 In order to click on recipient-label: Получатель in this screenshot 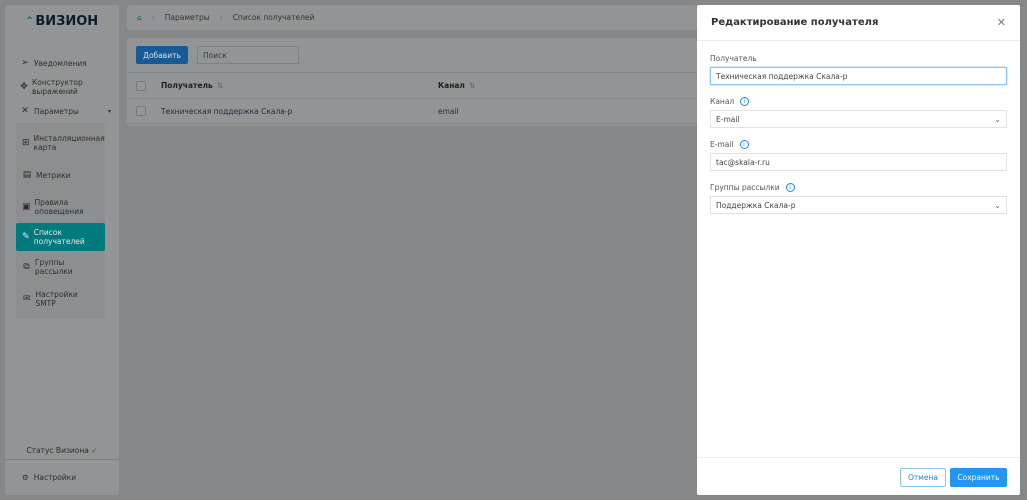, I will do `click(733, 58)`.